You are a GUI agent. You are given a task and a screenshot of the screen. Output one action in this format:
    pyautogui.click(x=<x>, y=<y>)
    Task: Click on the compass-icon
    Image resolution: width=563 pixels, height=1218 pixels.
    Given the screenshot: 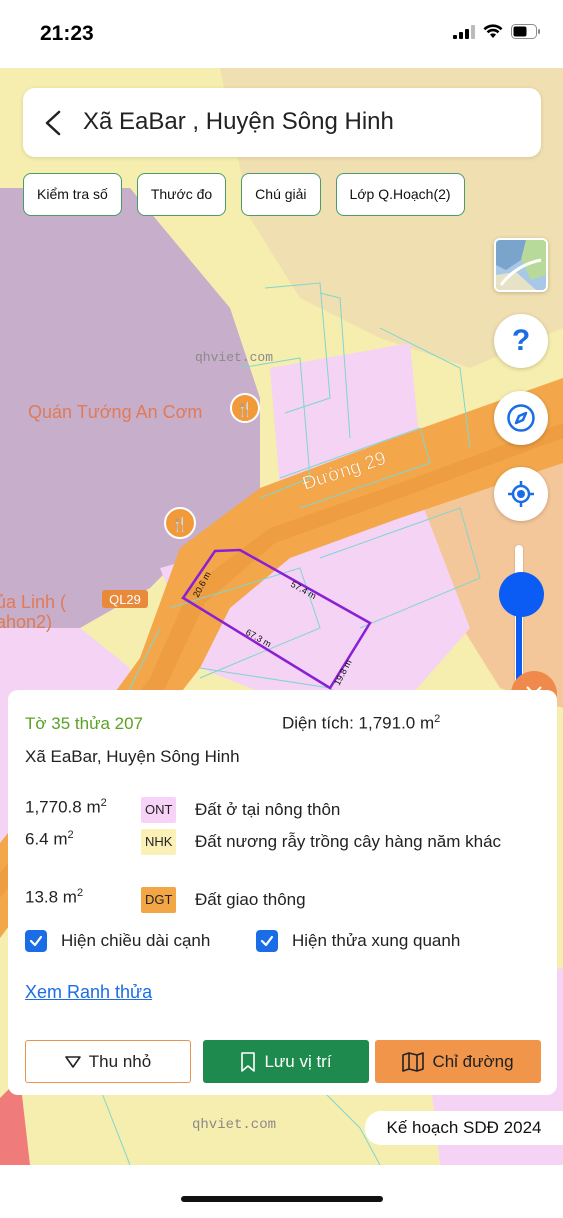 What is the action you would take?
    pyautogui.click(x=521, y=418)
    